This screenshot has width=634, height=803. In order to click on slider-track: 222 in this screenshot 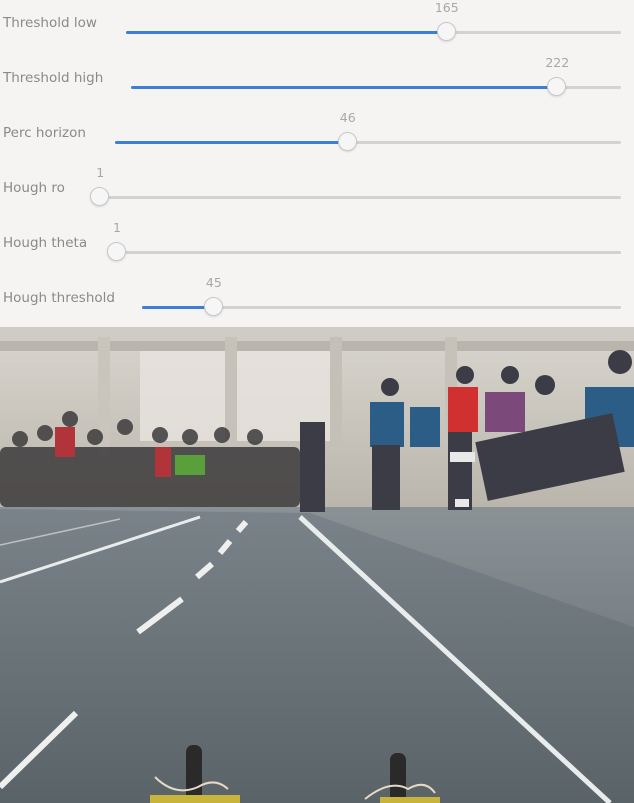, I will do `click(376, 75)`.